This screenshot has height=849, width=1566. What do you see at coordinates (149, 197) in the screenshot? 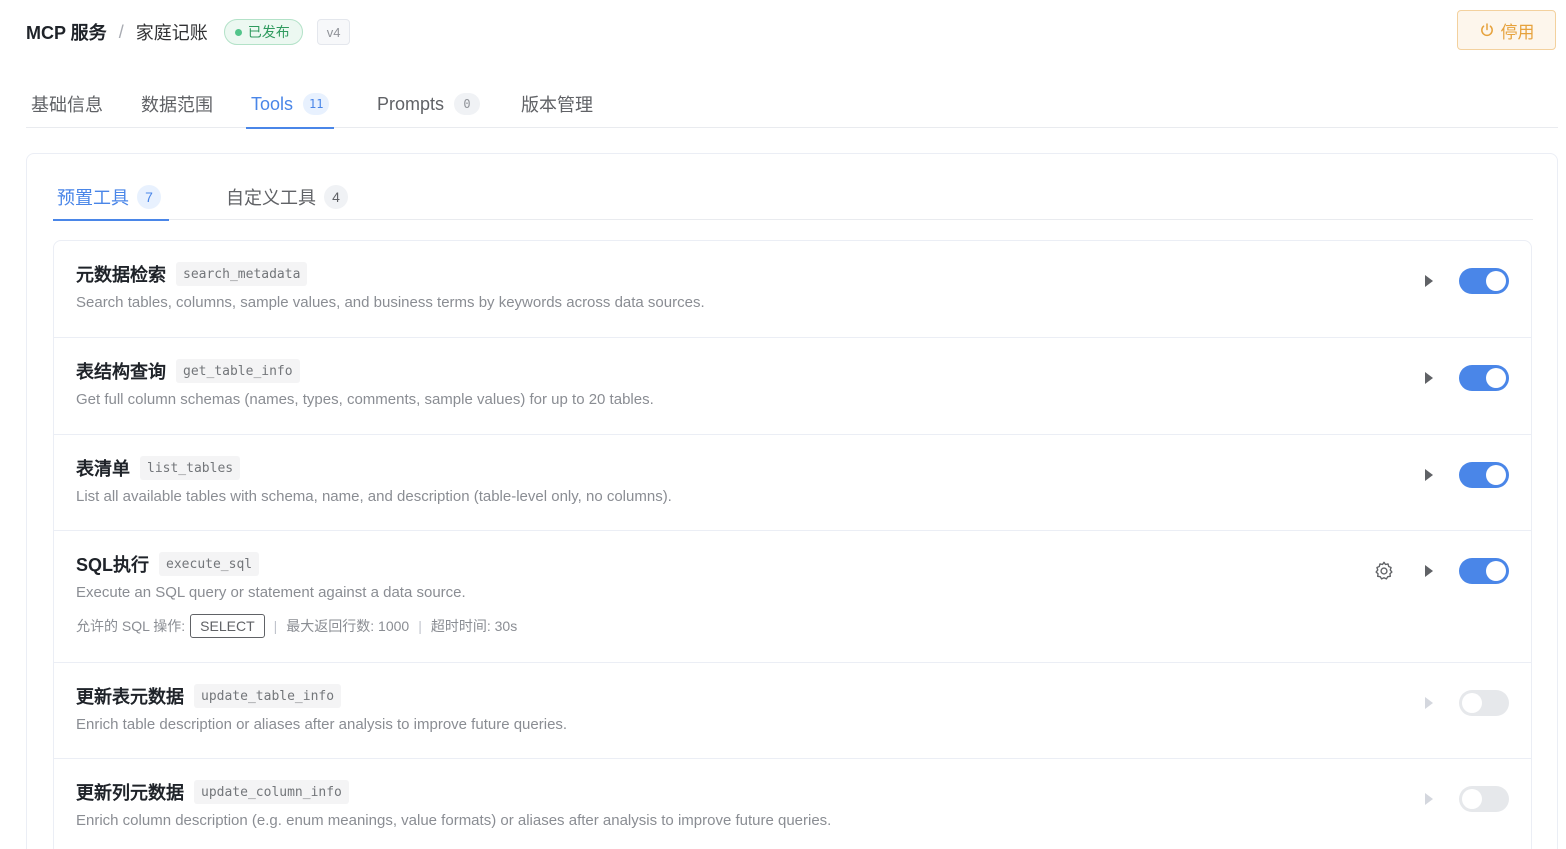
I see `subtab-count-badge: 7` at bounding box center [149, 197].